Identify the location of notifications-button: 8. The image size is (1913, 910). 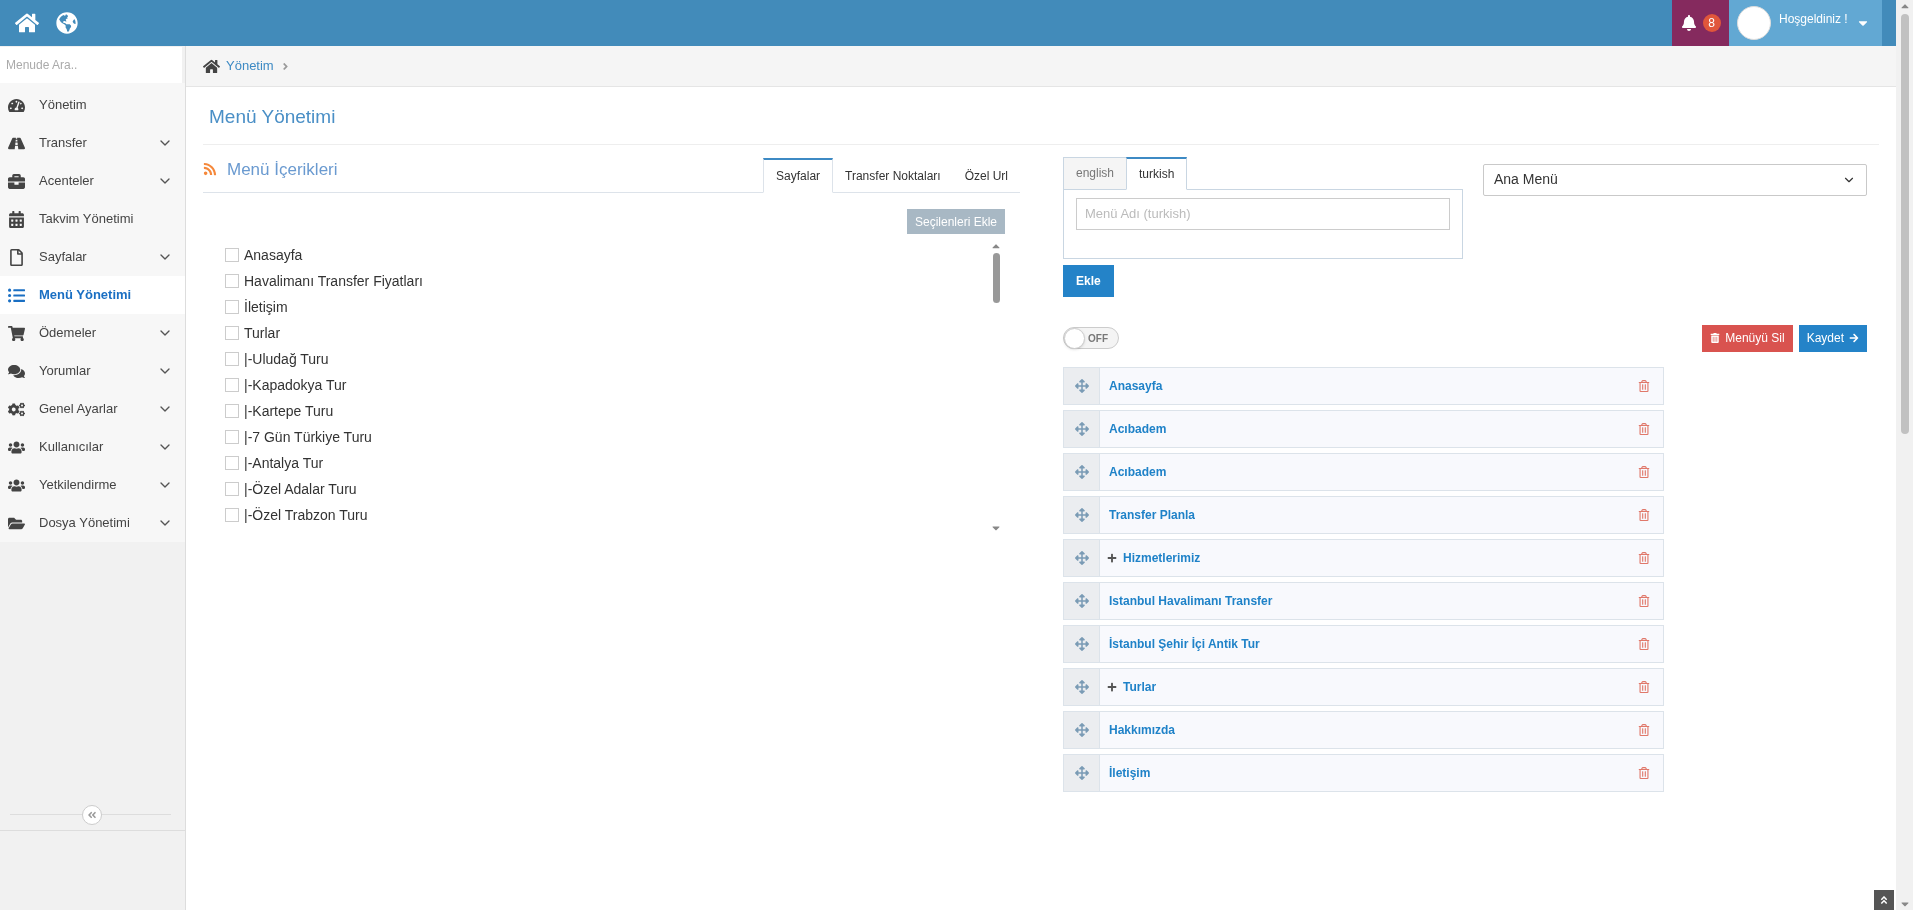
(1700, 23).